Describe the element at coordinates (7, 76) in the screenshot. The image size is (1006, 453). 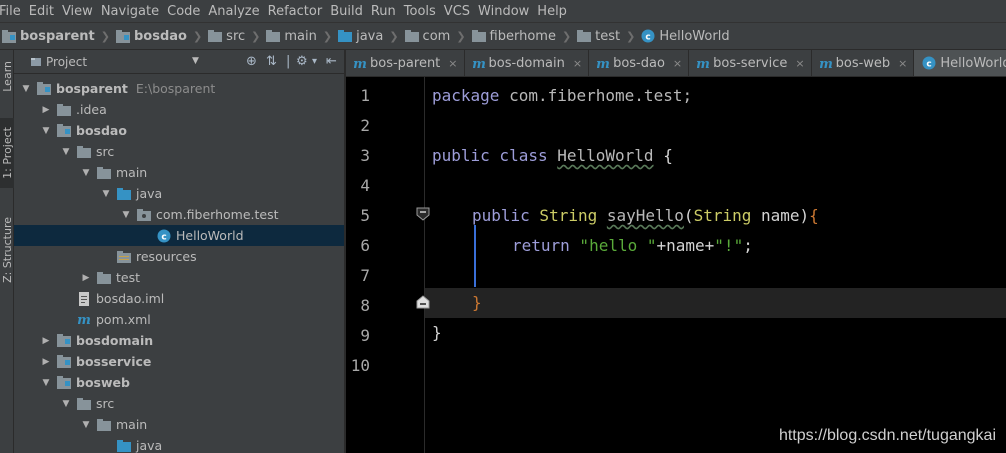
I see `learn-tab: Learn` at that location.